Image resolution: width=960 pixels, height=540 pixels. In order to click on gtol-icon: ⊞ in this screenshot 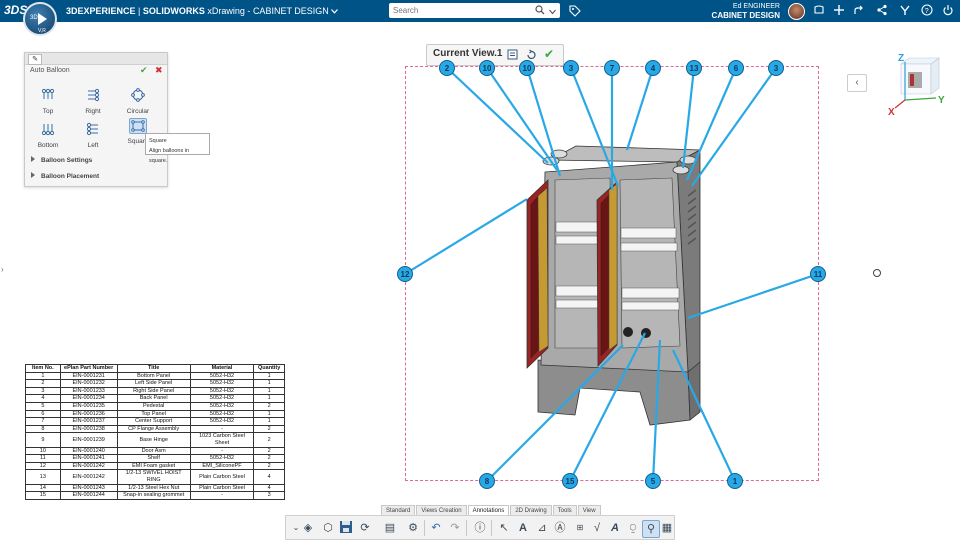, I will do `click(580, 528)`.